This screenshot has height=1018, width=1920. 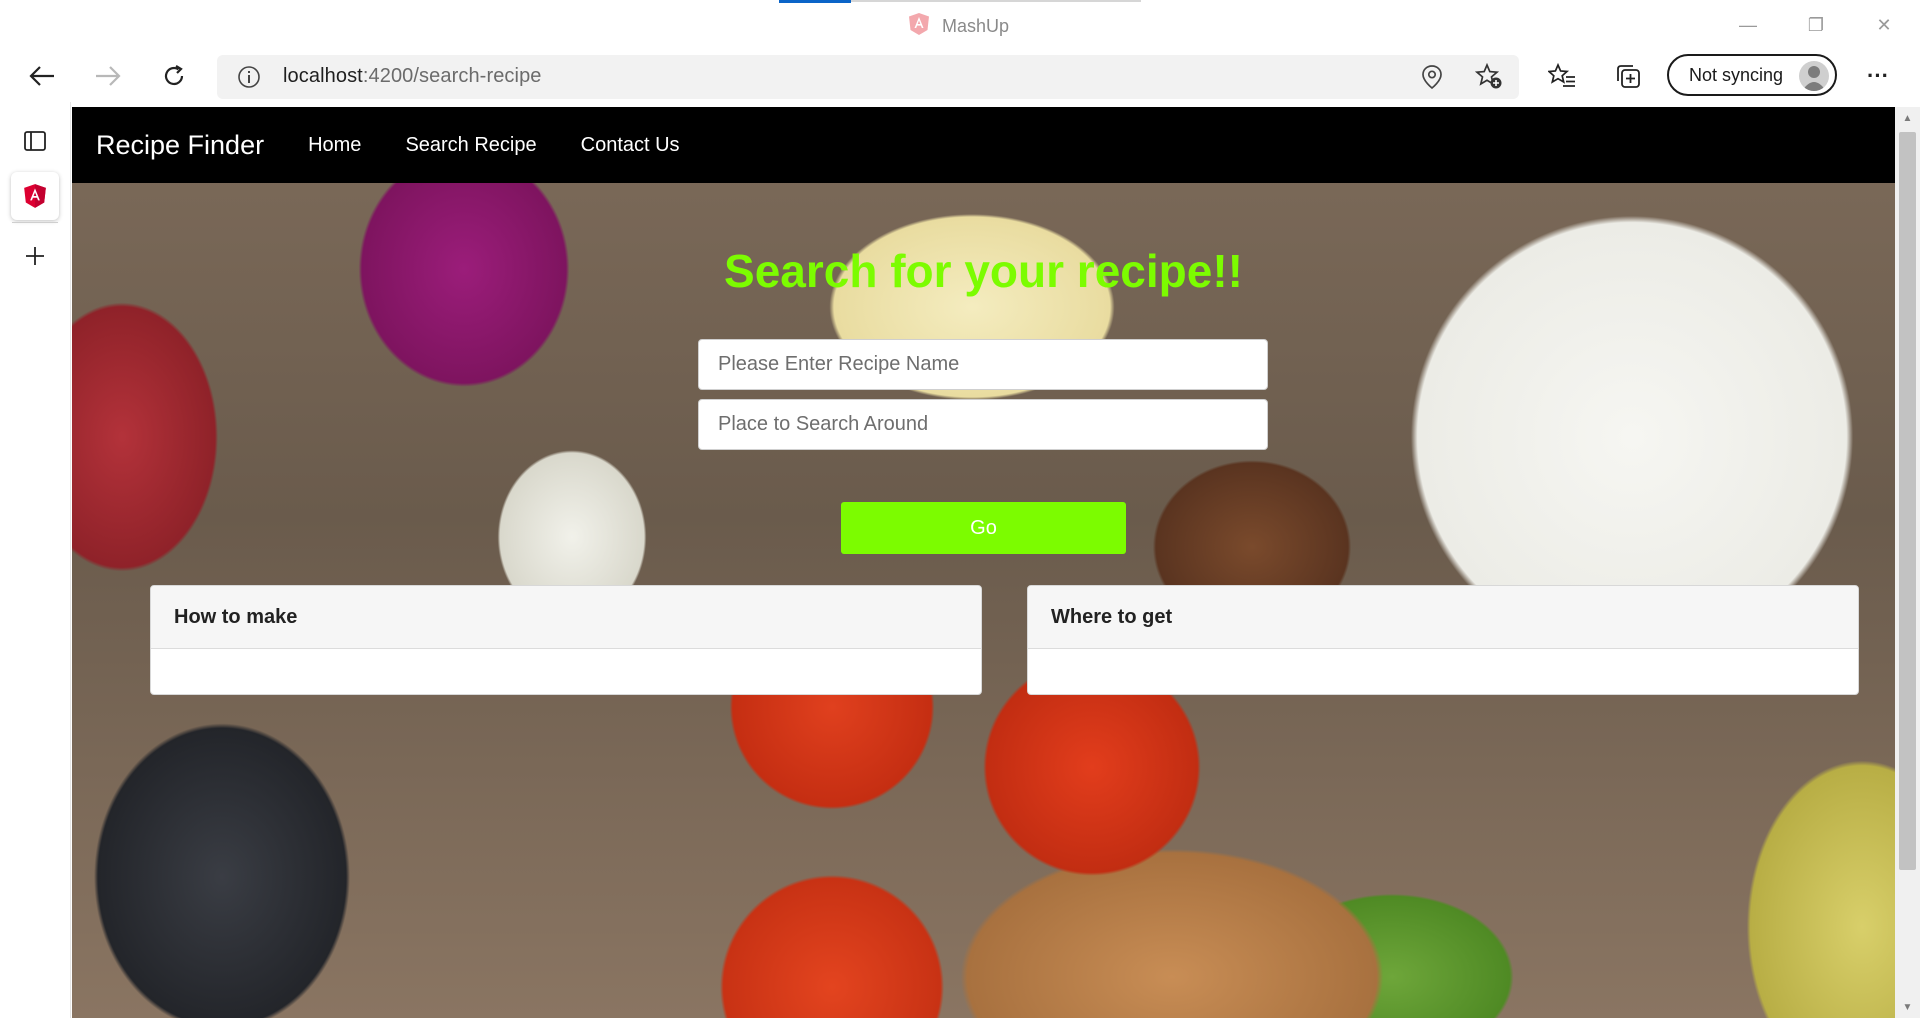 I want to click on forward-button, so click(x=108, y=76).